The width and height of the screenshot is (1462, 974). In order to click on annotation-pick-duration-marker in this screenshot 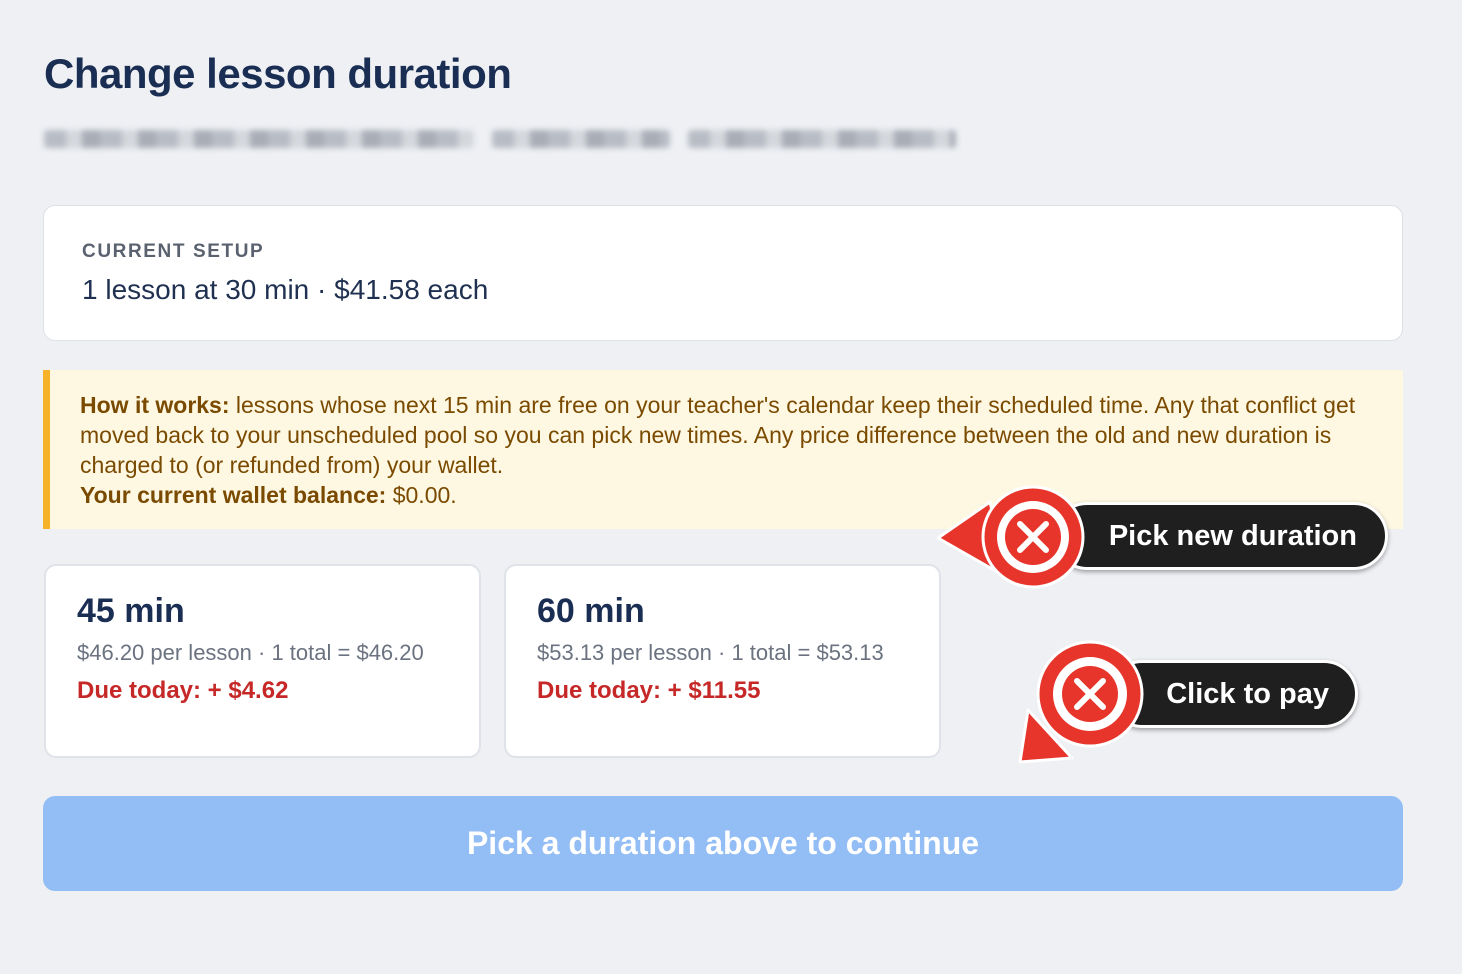, I will do `click(1010, 537)`.